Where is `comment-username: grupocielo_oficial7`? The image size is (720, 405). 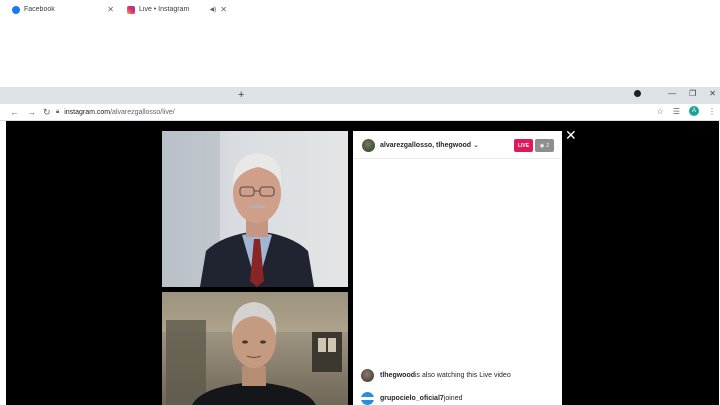 comment-username: grupocielo_oficial7 is located at coordinates (412, 398).